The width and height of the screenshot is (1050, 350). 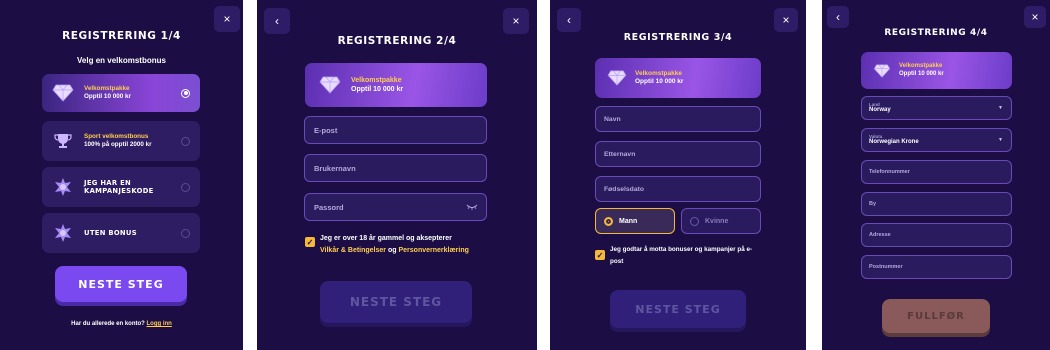 What do you see at coordinates (678, 189) in the screenshot?
I see `birthdate-field: Fødselsdato` at bounding box center [678, 189].